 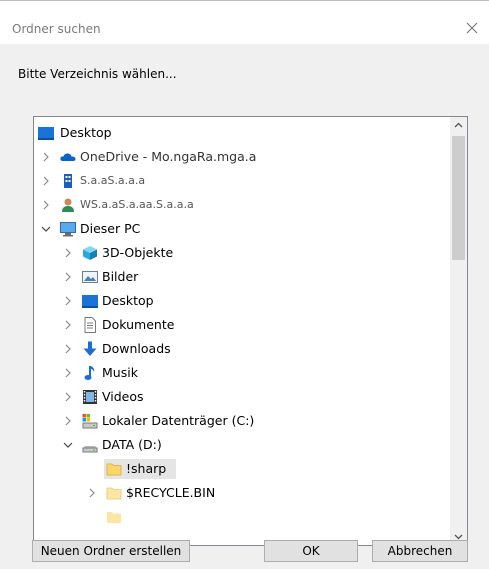 I want to click on chevron-up-icon, so click(x=458, y=125).